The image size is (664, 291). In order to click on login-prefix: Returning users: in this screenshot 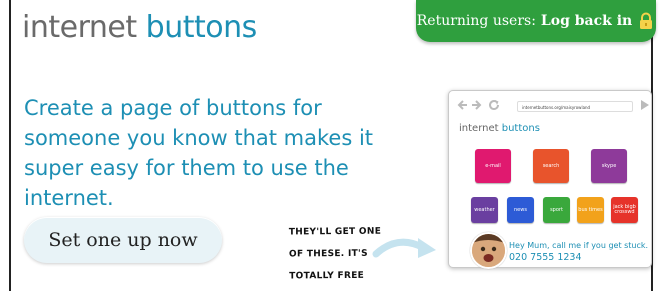, I will do `click(476, 21)`.